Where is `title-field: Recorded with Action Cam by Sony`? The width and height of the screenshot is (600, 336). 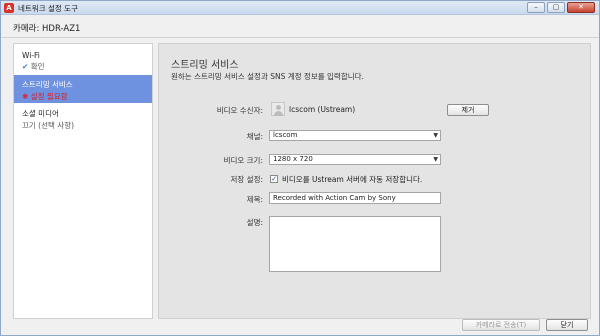 title-field: Recorded with Action Cam by Sony is located at coordinates (355, 198).